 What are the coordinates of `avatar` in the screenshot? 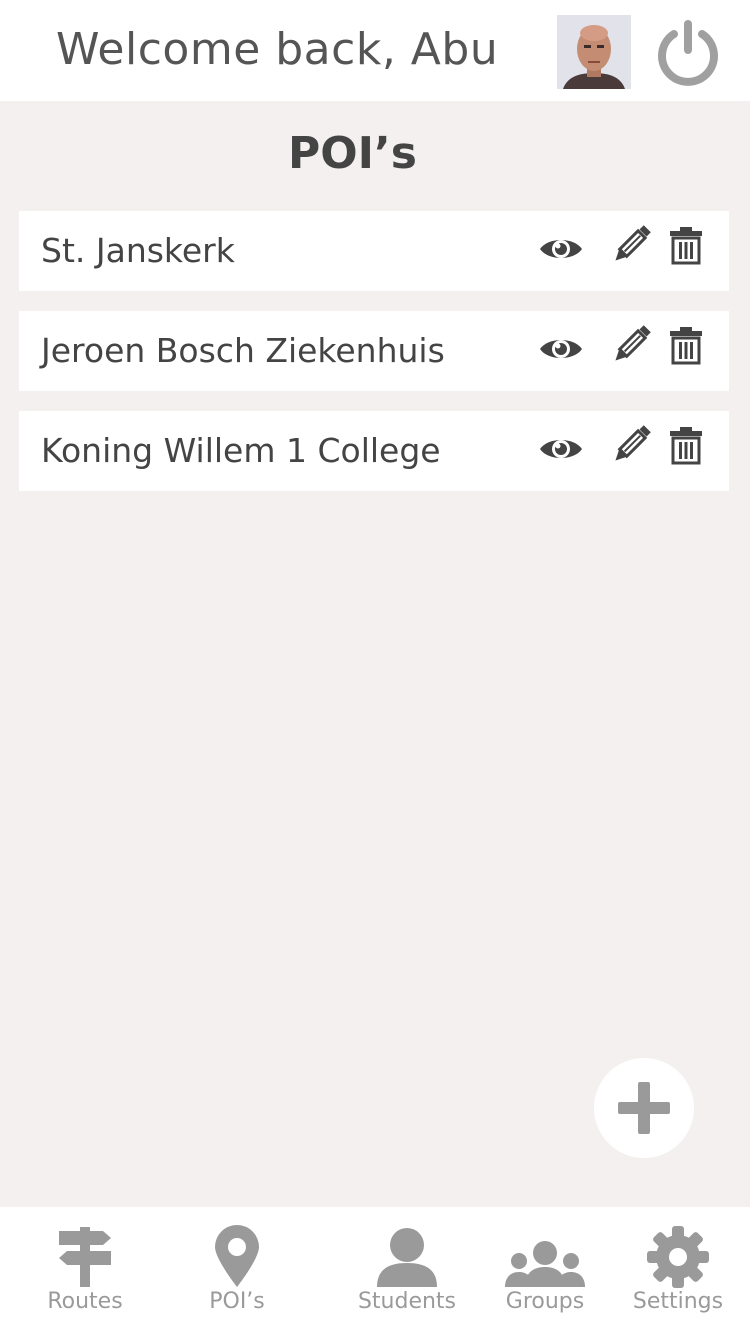 It's located at (594, 52).